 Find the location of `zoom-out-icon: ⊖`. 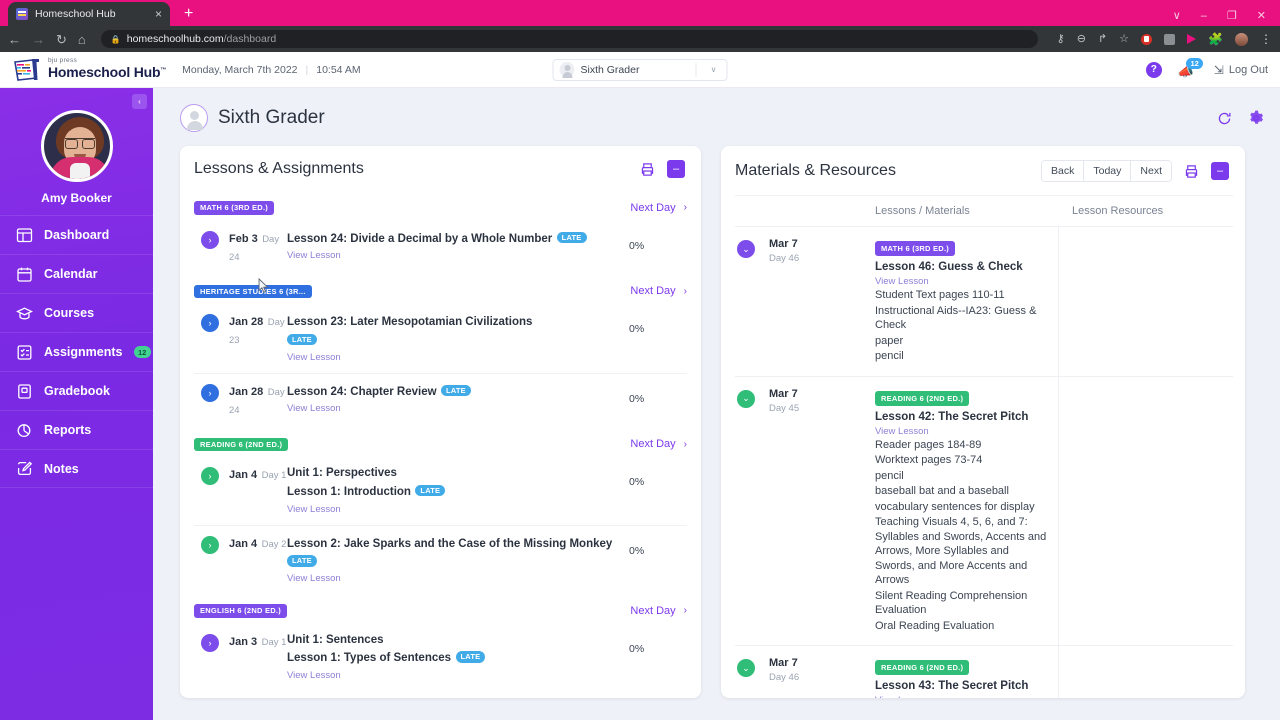

zoom-out-icon: ⊖ is located at coordinates (1081, 39).